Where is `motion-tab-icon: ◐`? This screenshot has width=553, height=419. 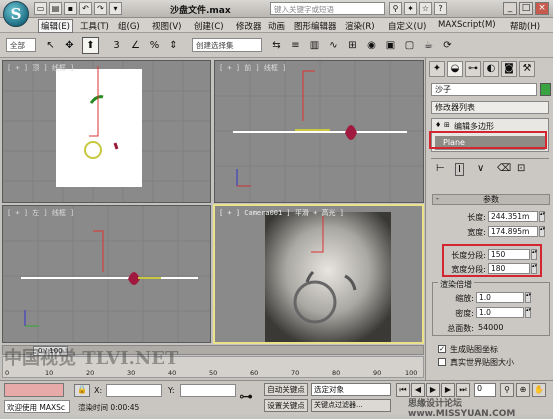 motion-tab-icon: ◐ is located at coordinates (491, 69).